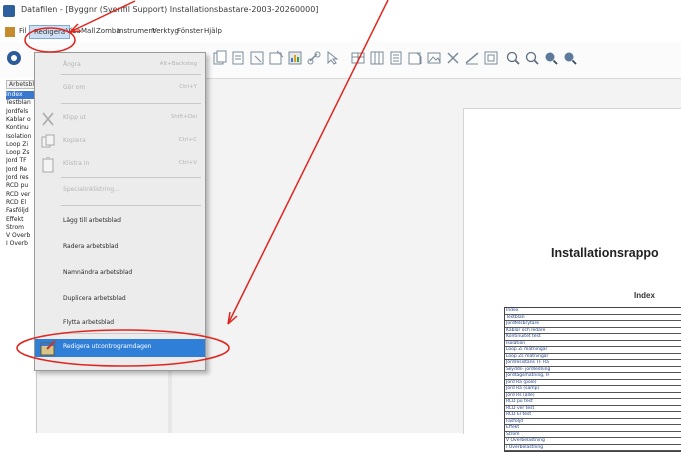 The width and height of the screenshot is (681, 452). I want to click on worksheet-item: RCD El, so click(20, 203).